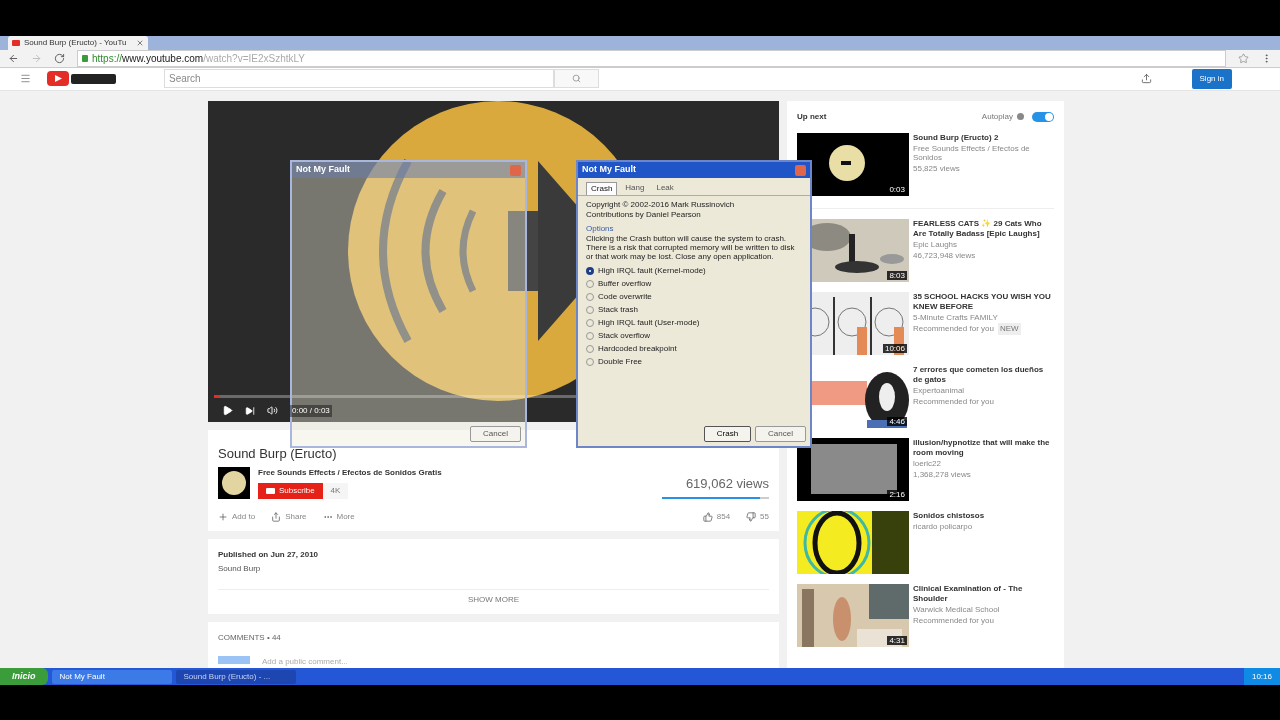 This screenshot has width=1280, height=720. Describe the element at coordinates (198, 59) in the screenshot. I see `url-text: https://www.youtube.com/watch?v=IE2xSzhtkLY` at that location.